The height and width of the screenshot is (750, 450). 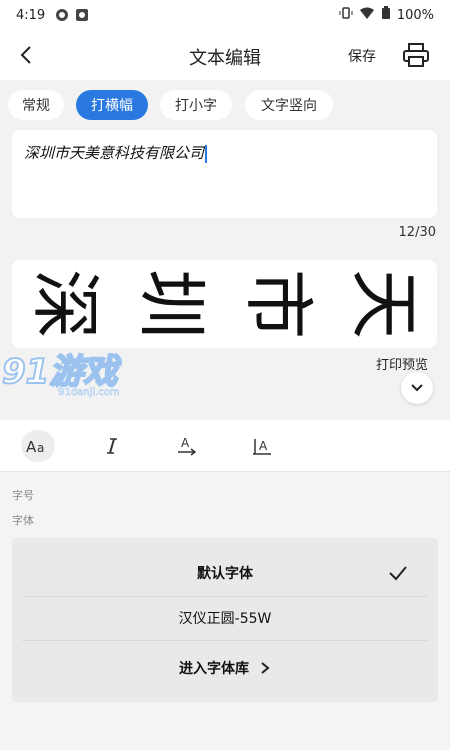 I want to click on char-counter: 12/30, so click(x=417, y=232).